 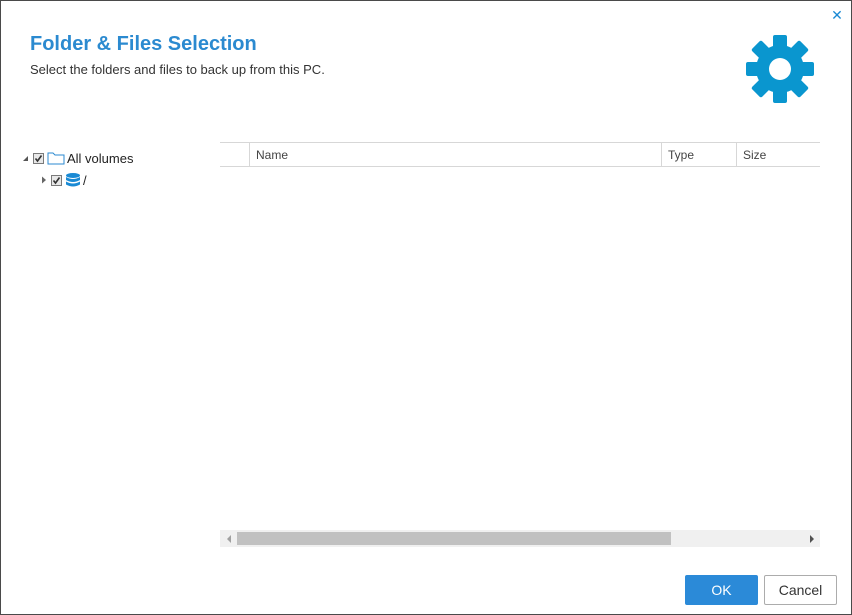 I want to click on column-header-name: Name, so click(x=455, y=155).